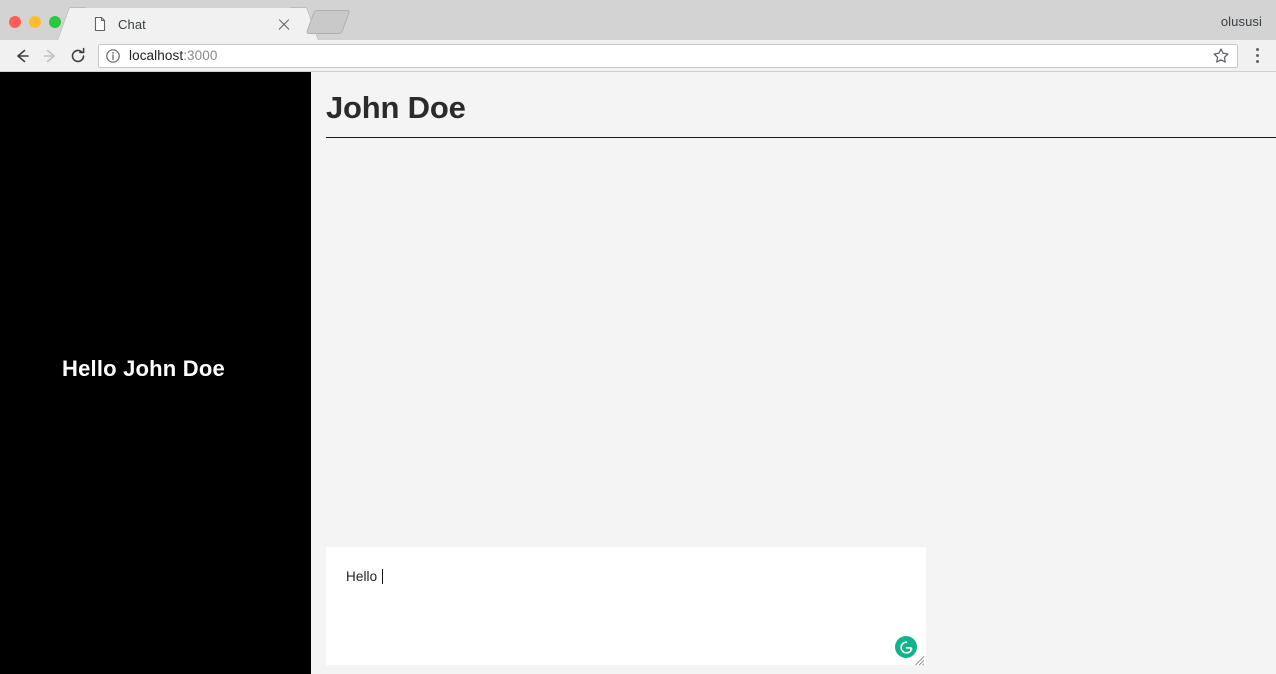 This screenshot has width=1276, height=674. What do you see at coordinates (132, 24) in the screenshot?
I see `tab-title: Chat` at bounding box center [132, 24].